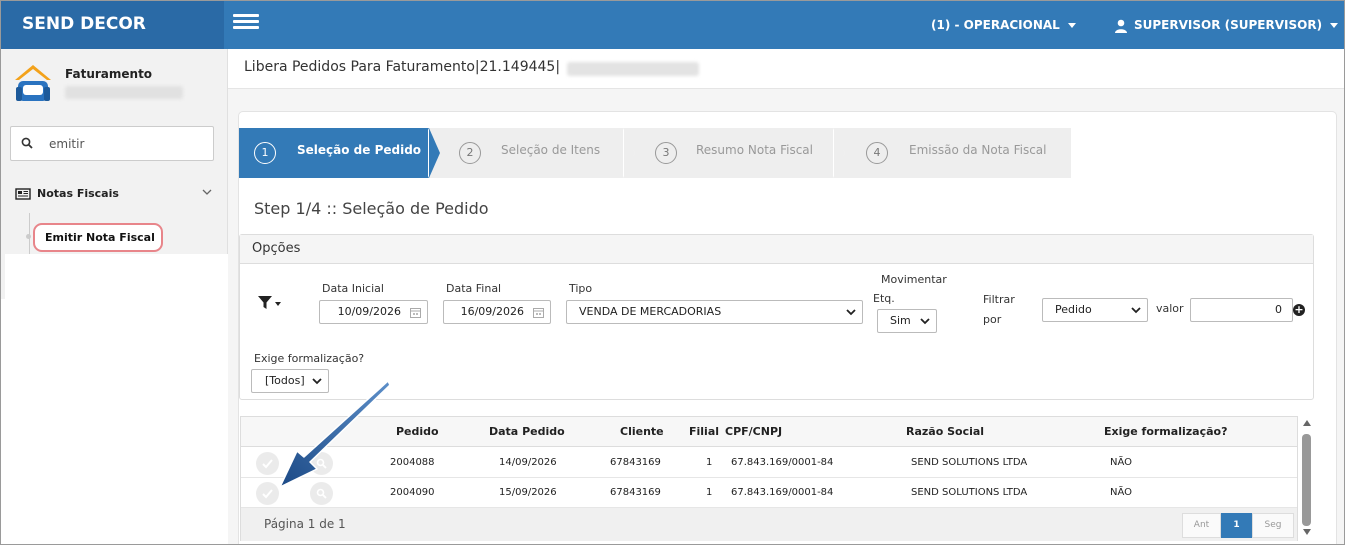 This screenshot has width=1345, height=545. I want to click on module-title: Faturamento, so click(109, 74).